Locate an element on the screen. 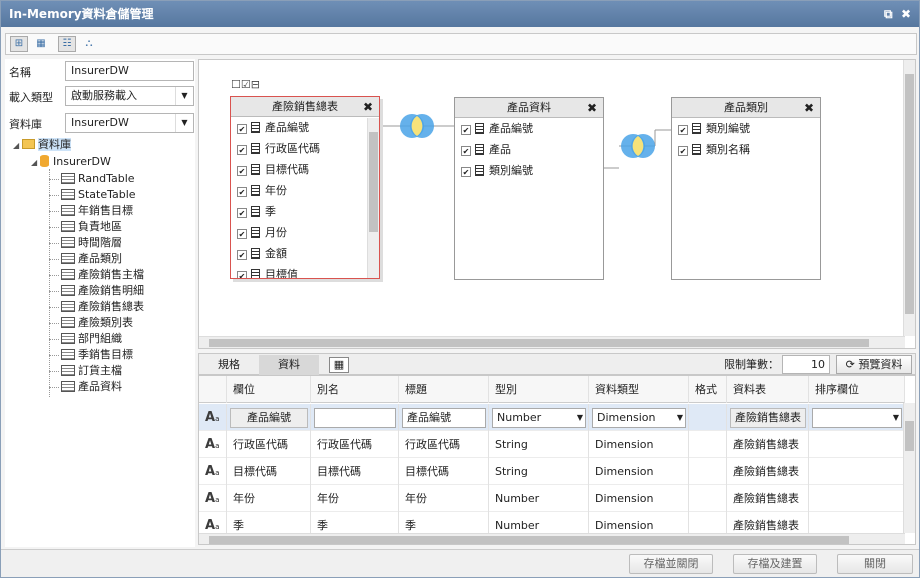  table-view-icon: ▦ is located at coordinates (41, 44).